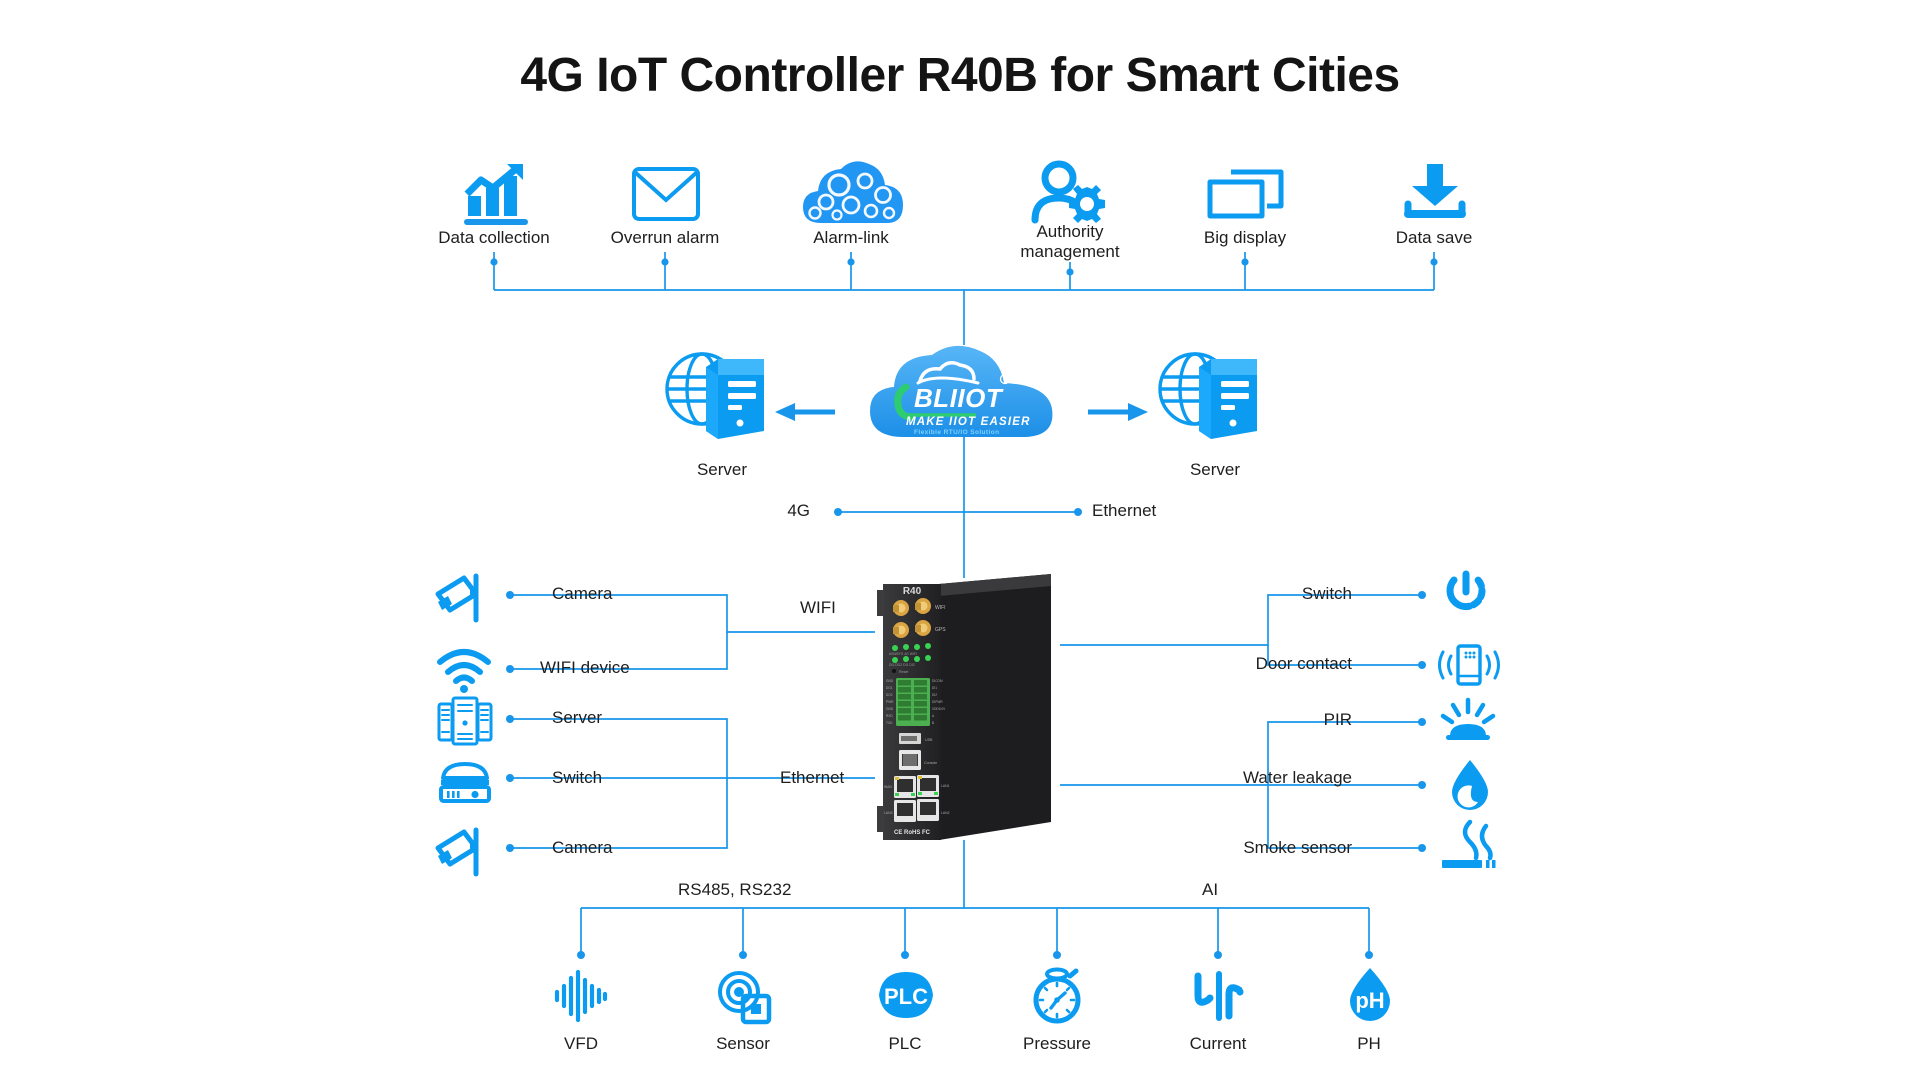  I want to click on bottom-device-label-plc: PLC, so click(905, 1043).